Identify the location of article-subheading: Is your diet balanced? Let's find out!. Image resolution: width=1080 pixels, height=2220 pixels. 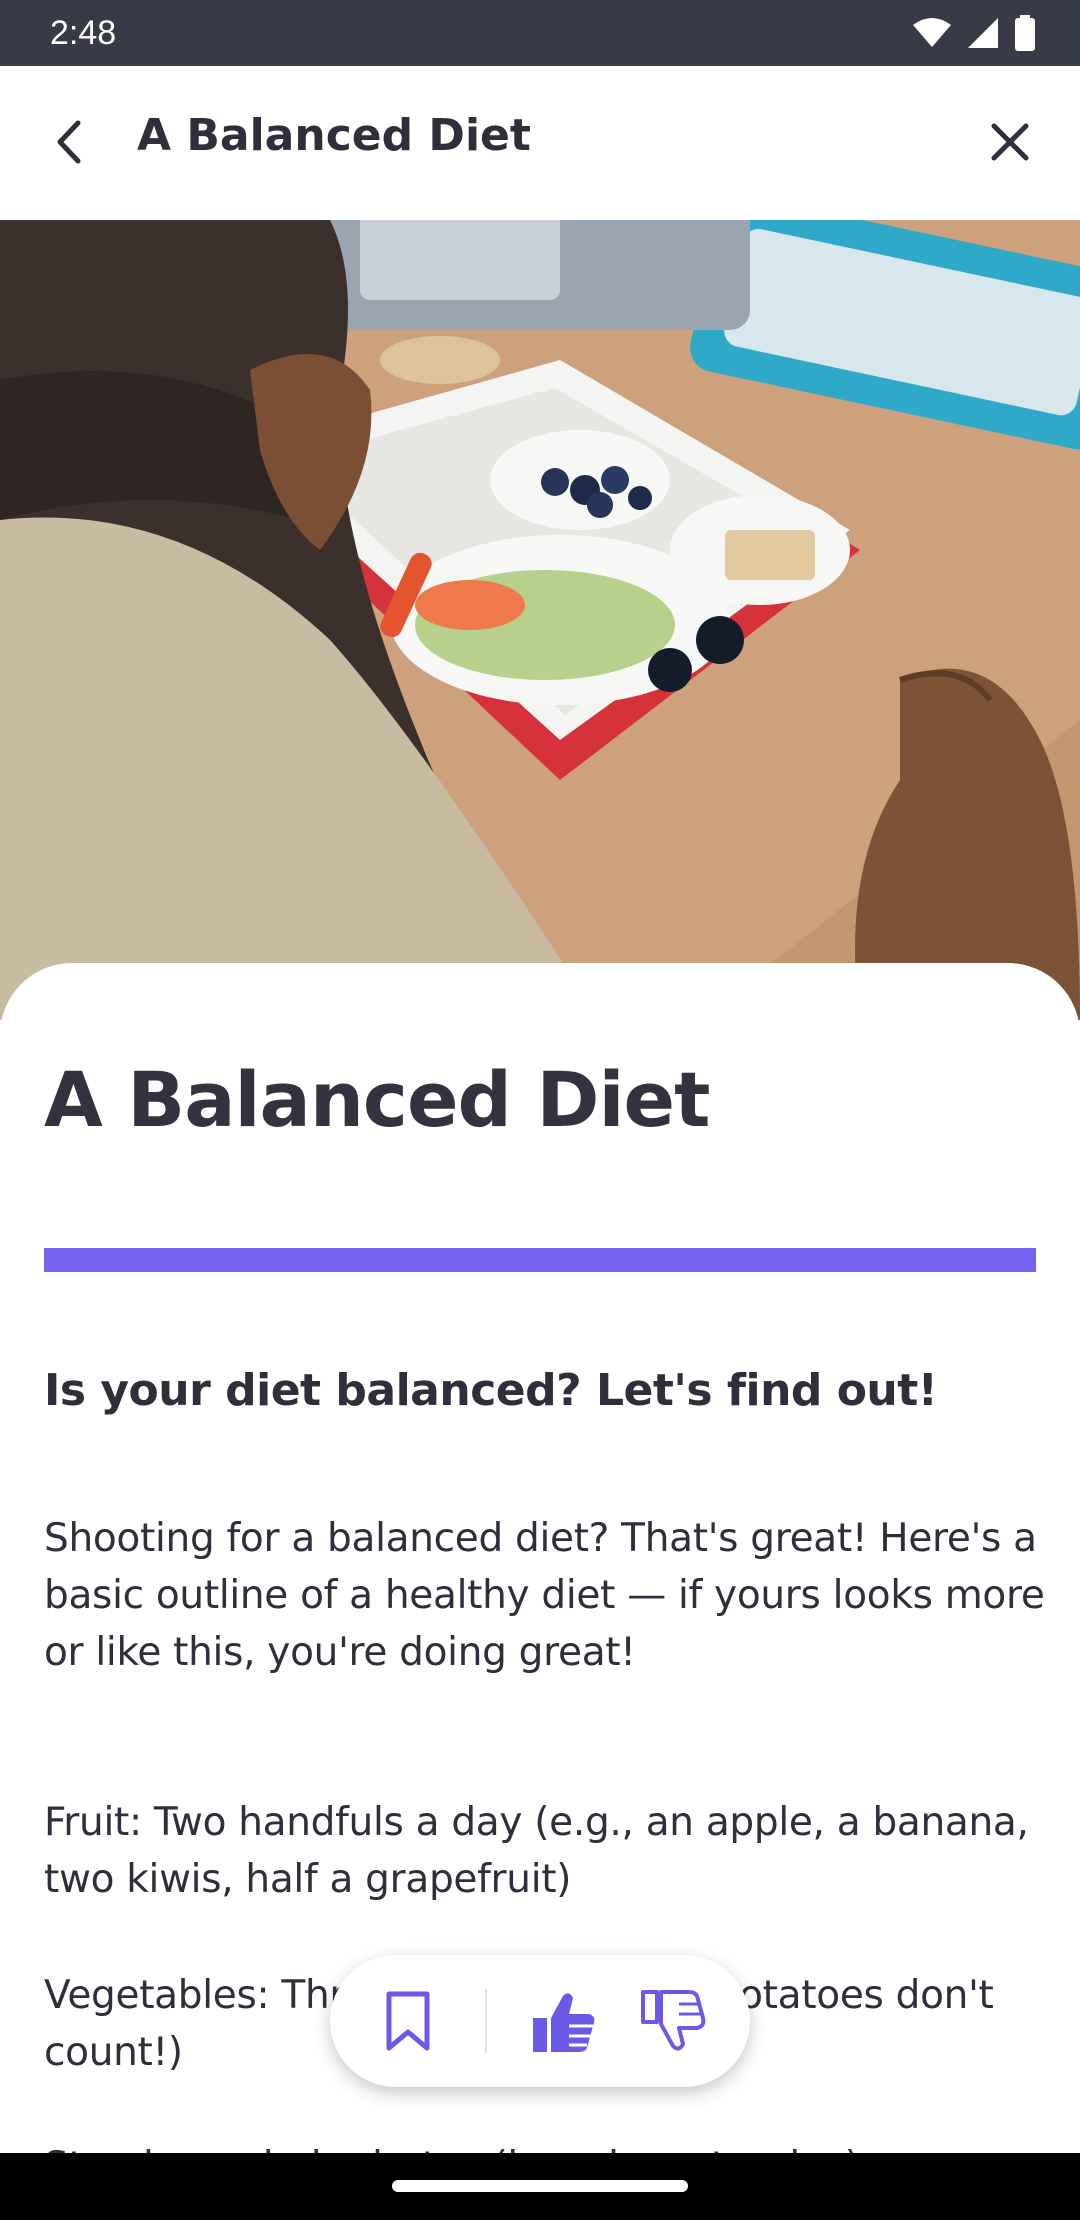
(491, 1390).